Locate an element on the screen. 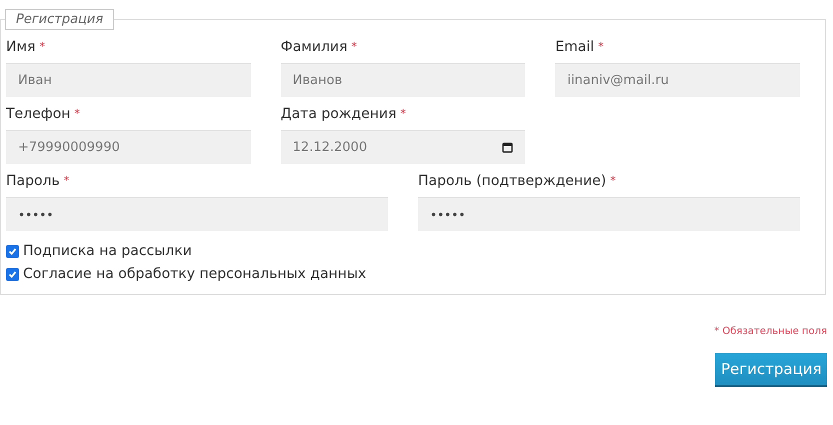 This screenshot has width=833, height=425. form-legend: Регистрация is located at coordinates (59, 19).